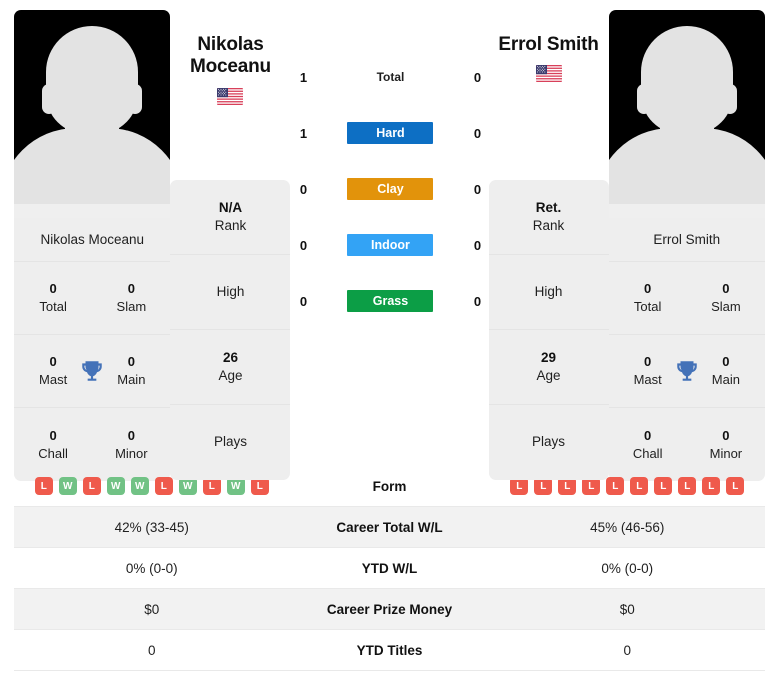 The height and width of the screenshot is (699, 779). I want to click on stats-row: $0 Career Prize Money $0, so click(389, 609).